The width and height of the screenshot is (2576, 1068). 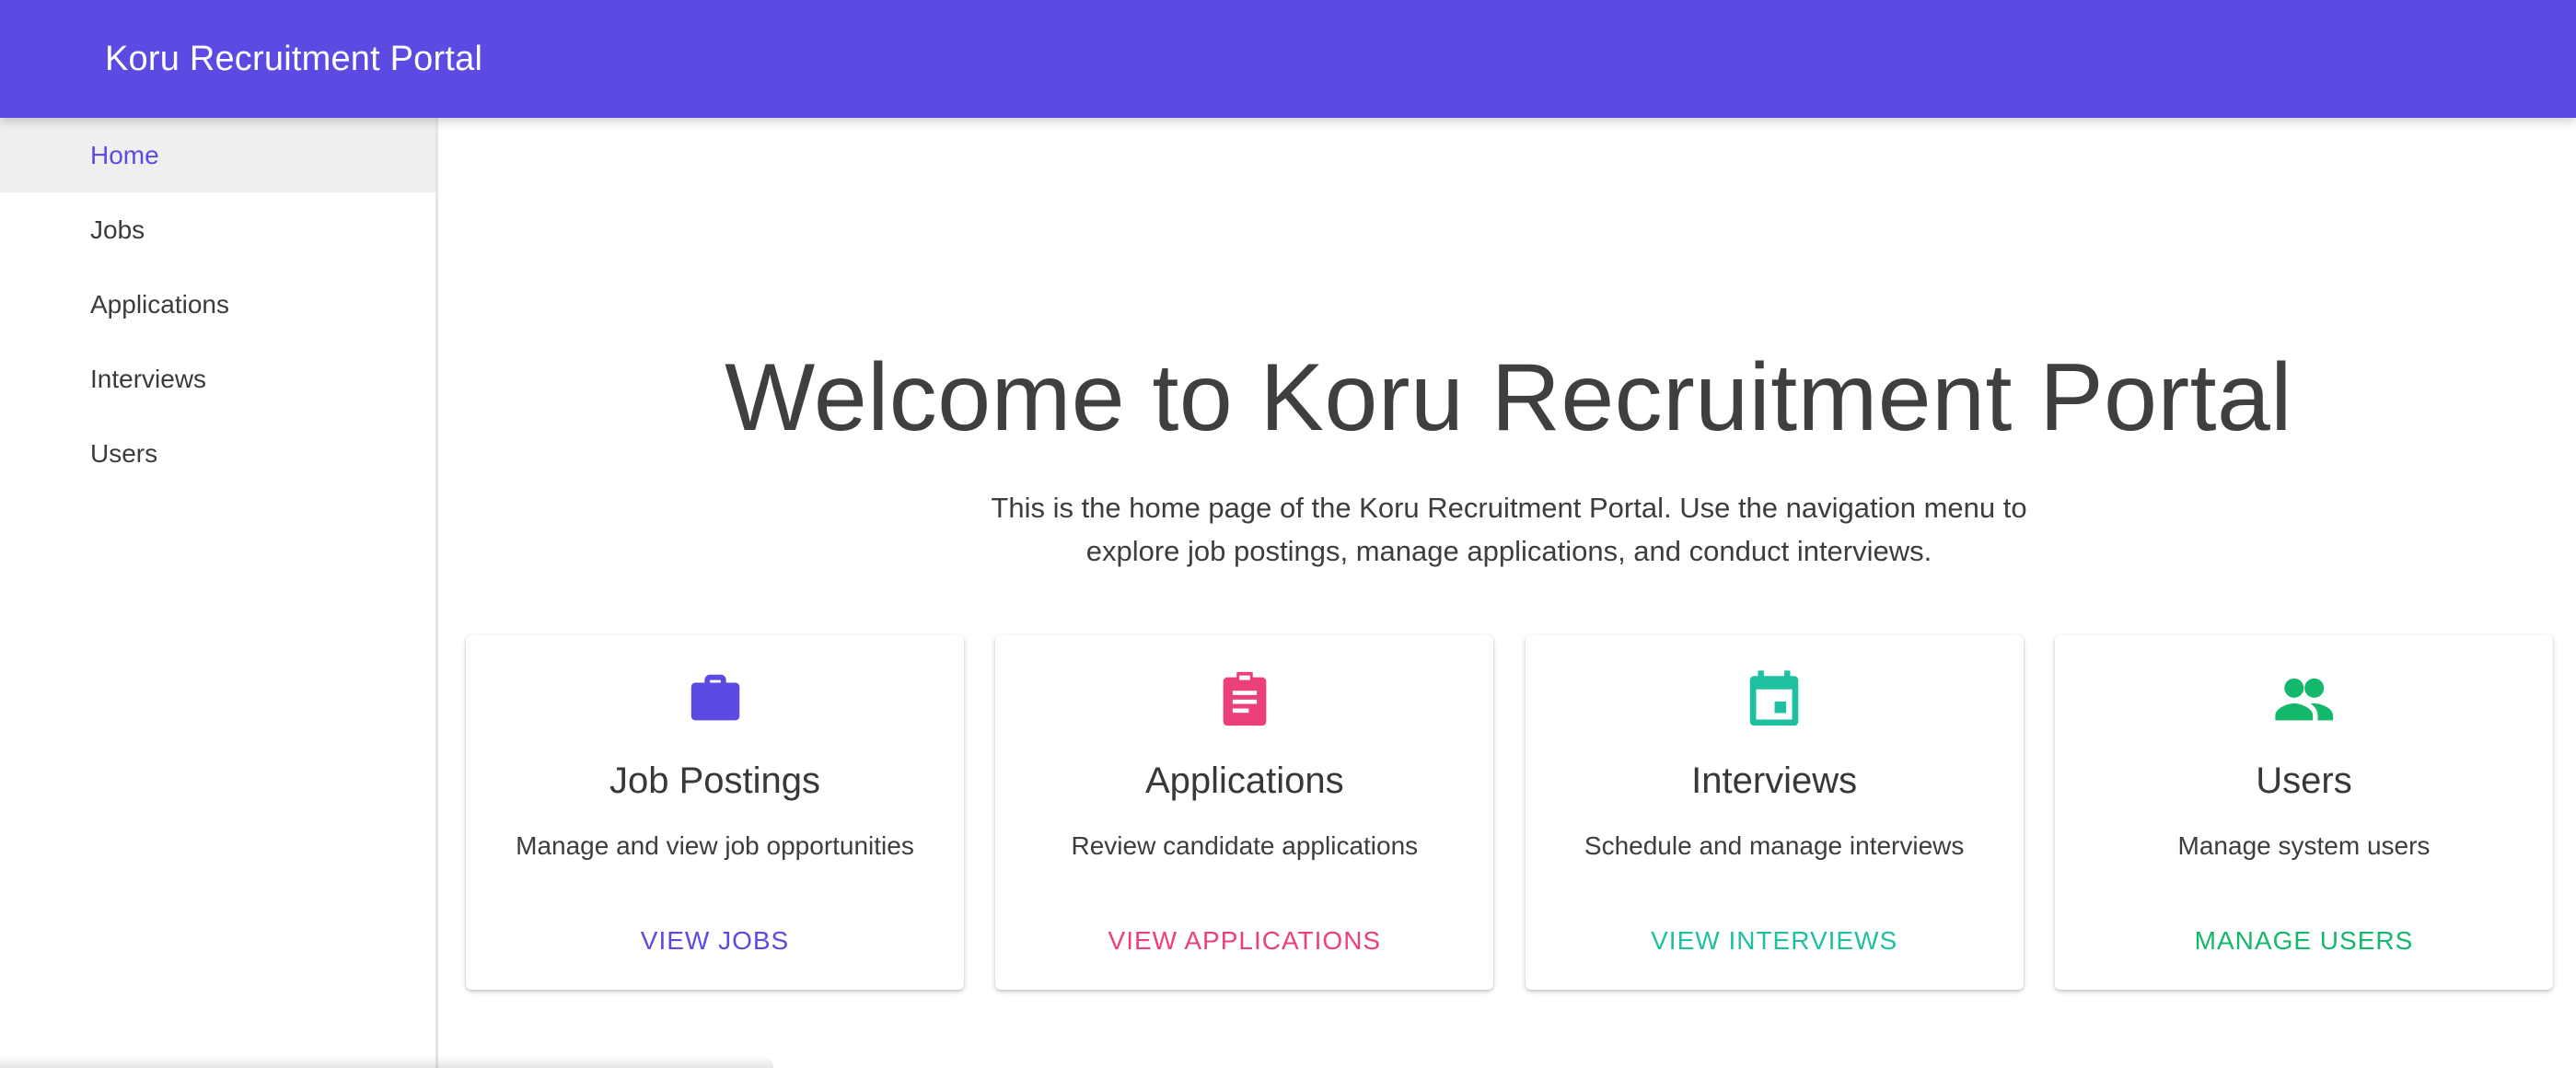 I want to click on card-title: Interviews, so click(x=1774, y=780).